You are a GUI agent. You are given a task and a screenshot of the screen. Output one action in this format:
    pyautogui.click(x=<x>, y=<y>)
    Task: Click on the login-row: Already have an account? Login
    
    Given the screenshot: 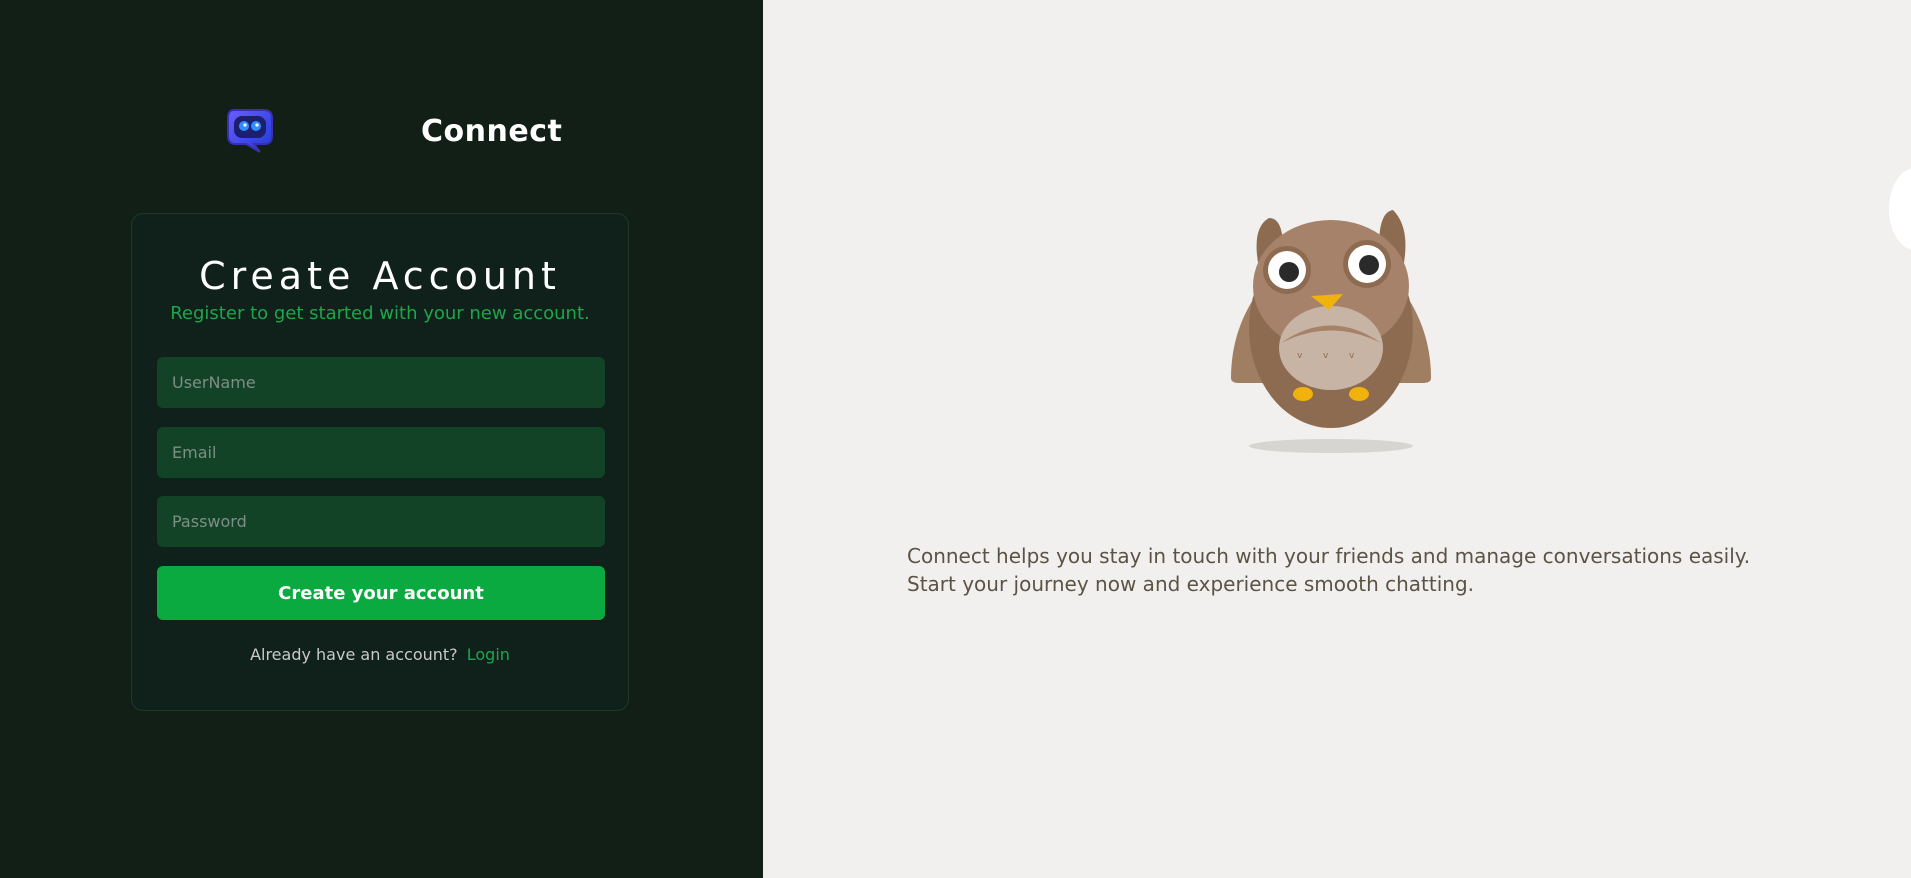 What is the action you would take?
    pyautogui.click(x=380, y=654)
    